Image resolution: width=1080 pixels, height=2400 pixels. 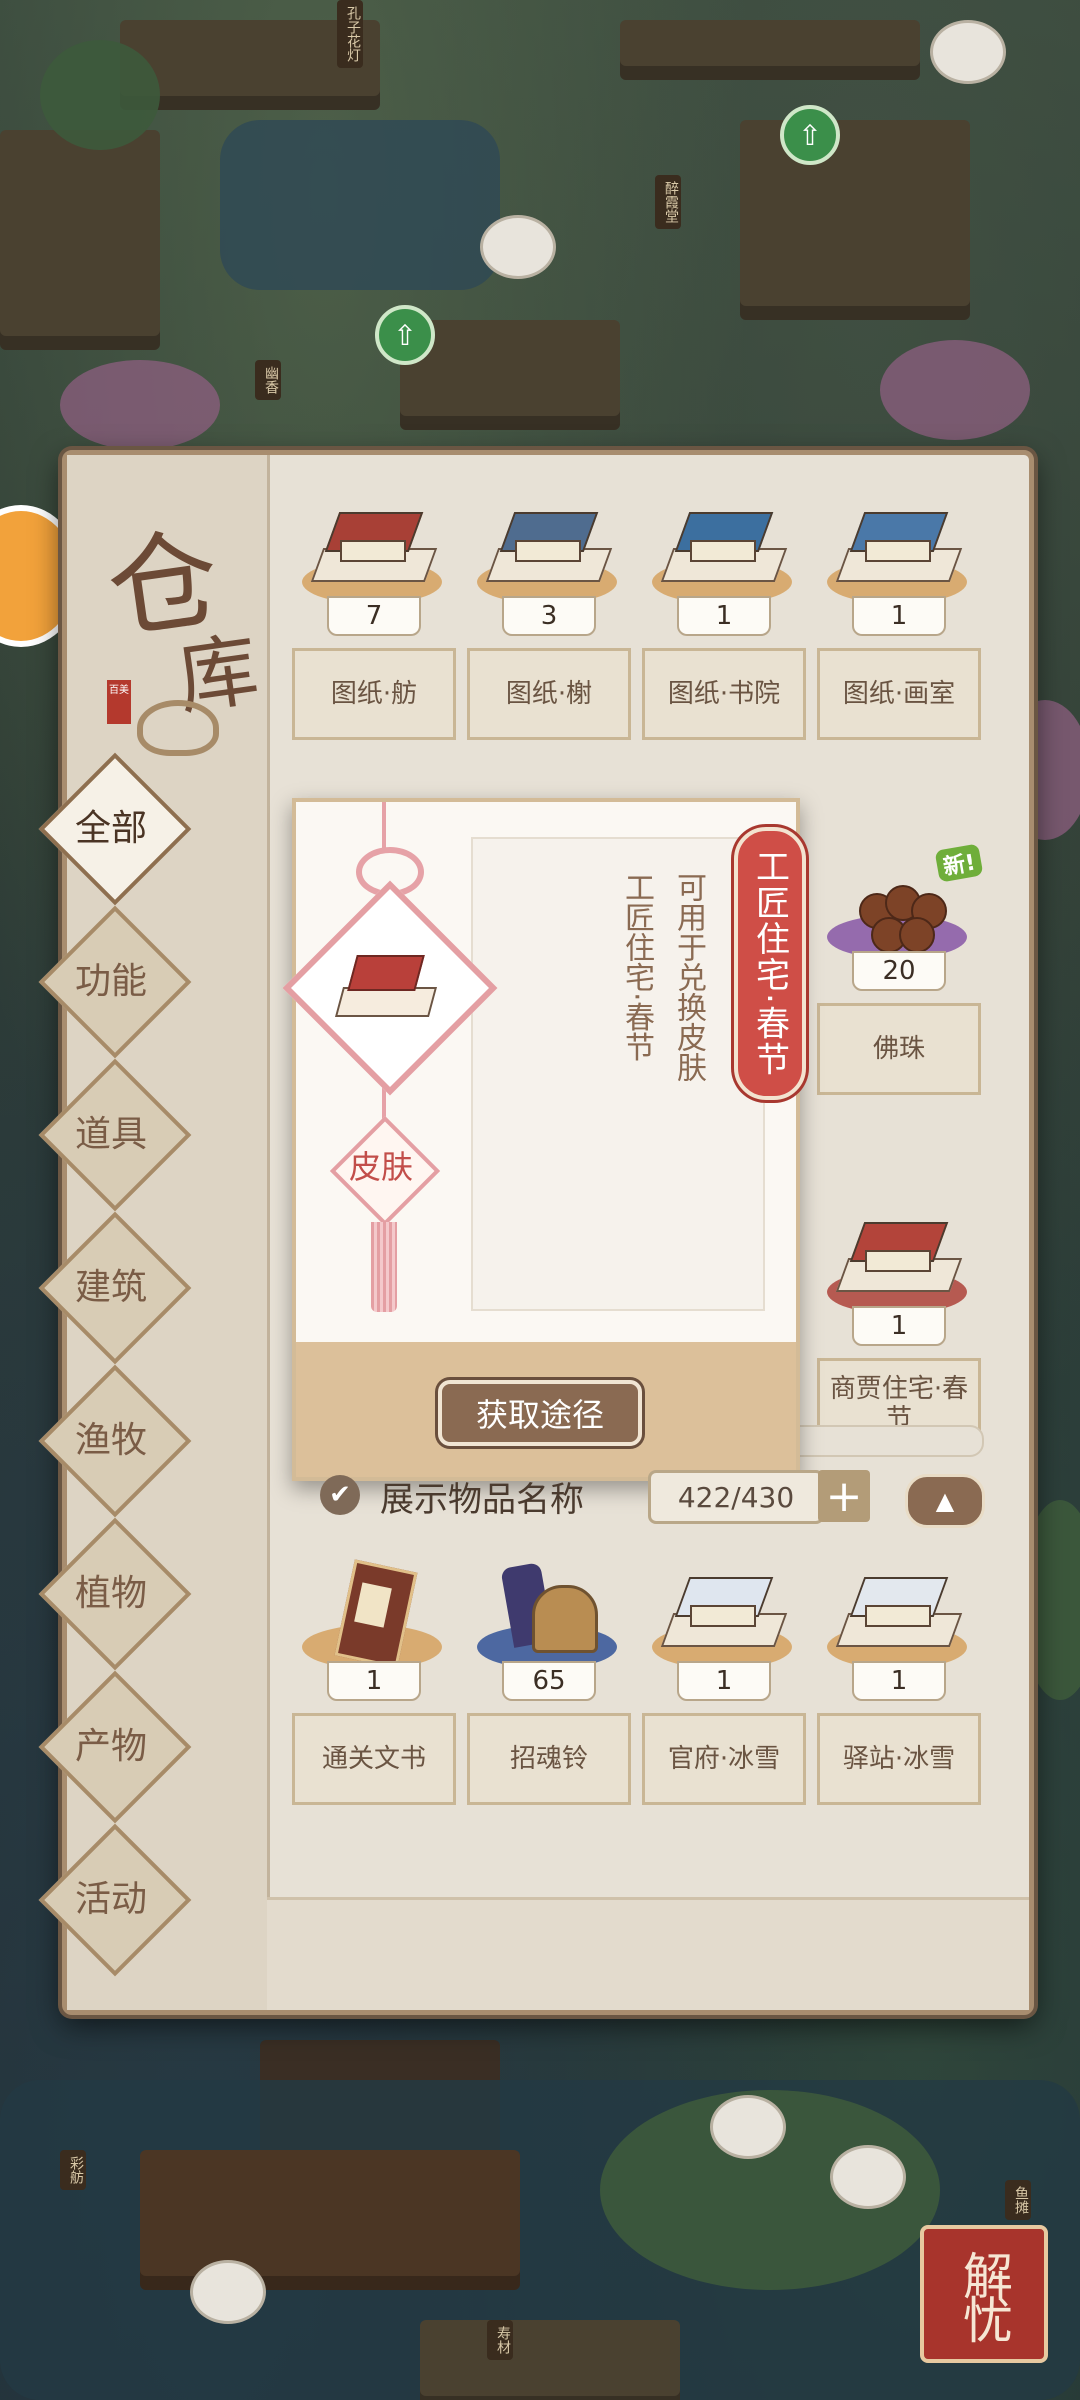 What do you see at coordinates (374, 1759) in the screenshot?
I see `item-name: 通关文书` at bounding box center [374, 1759].